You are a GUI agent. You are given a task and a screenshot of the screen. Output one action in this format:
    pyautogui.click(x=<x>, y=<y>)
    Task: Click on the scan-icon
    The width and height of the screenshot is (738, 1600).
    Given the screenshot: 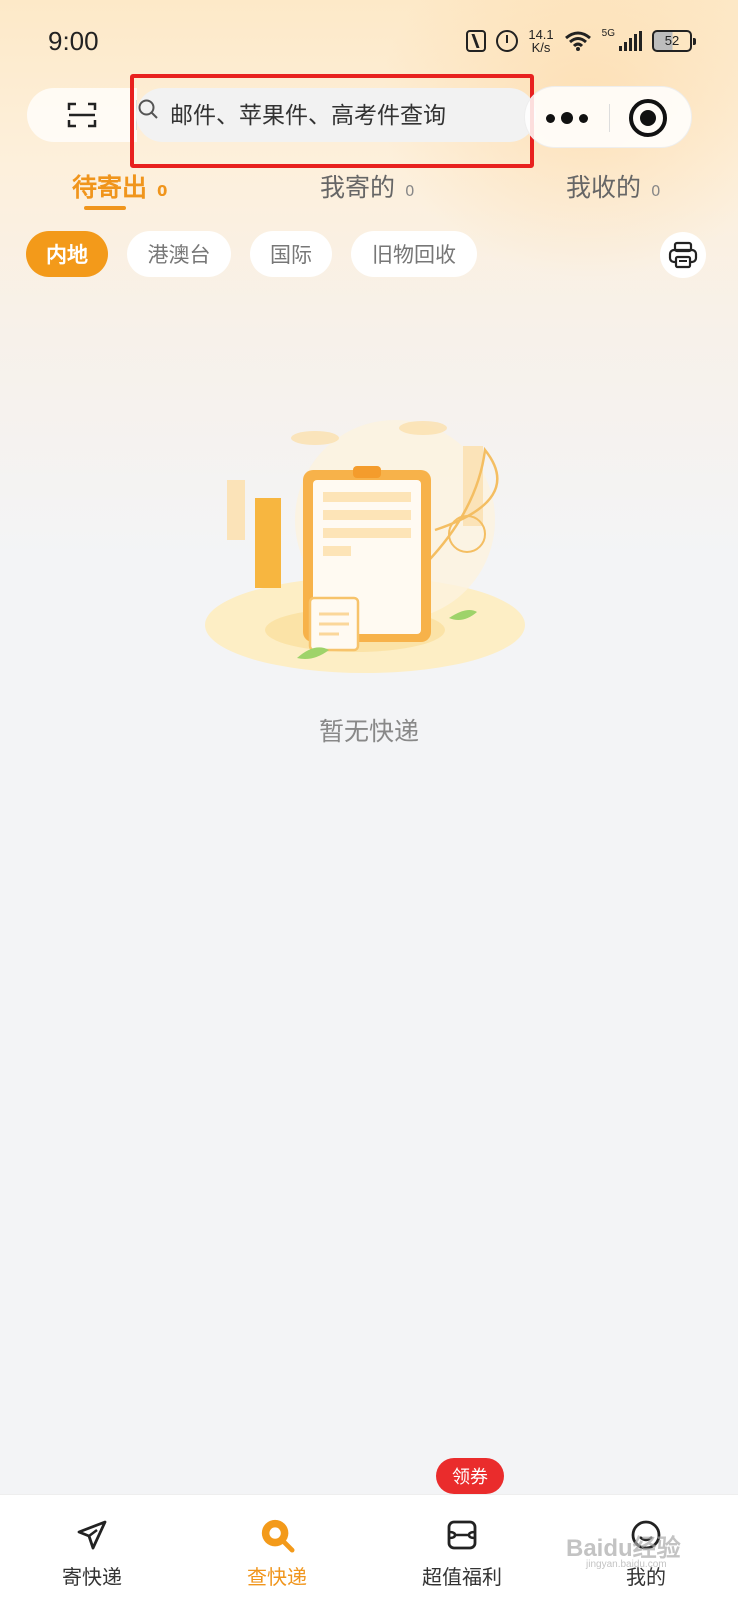 What is the action you would take?
    pyautogui.click(x=82, y=115)
    